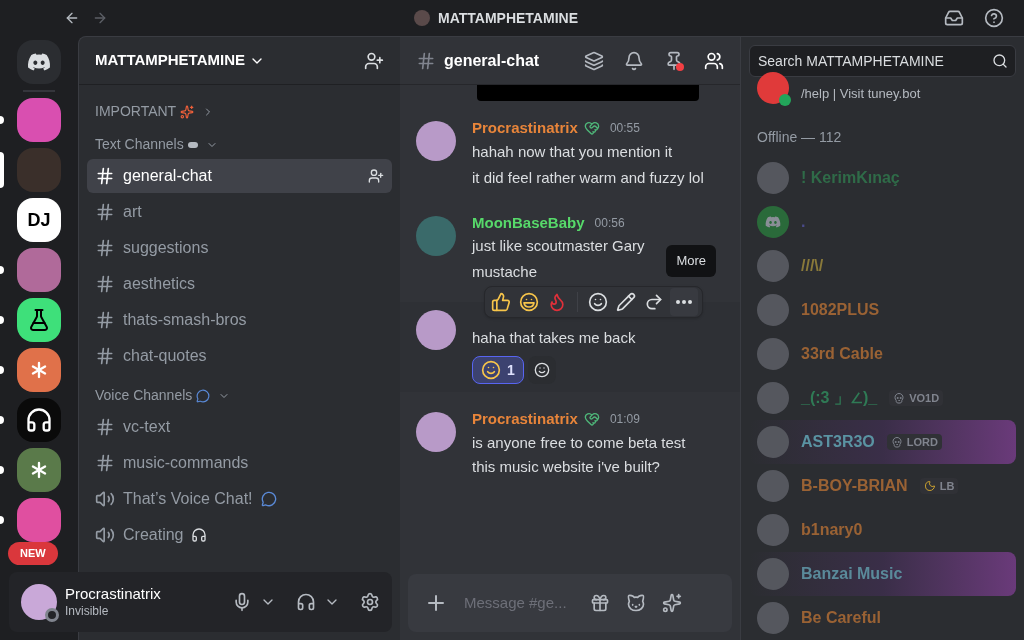  Describe the element at coordinates (558, 246) in the screenshot. I see `message-text: just like scoutmaster Gary` at that location.